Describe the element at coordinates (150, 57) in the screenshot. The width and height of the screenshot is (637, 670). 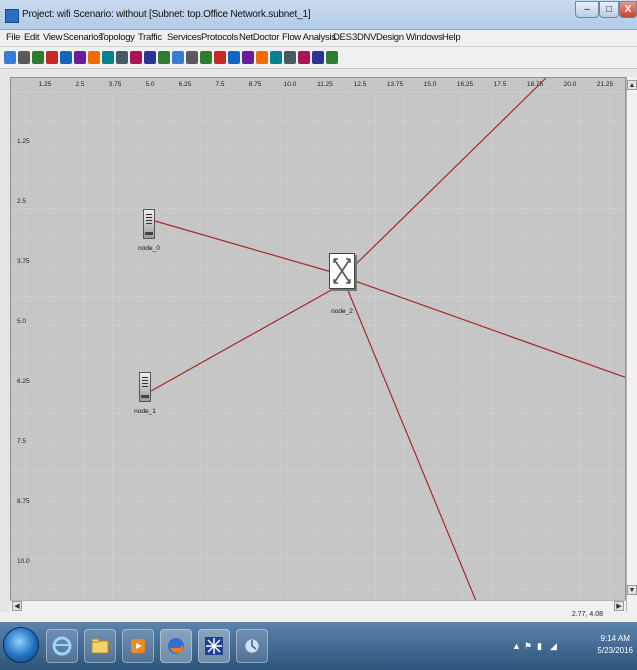
I see `link-icon` at that location.